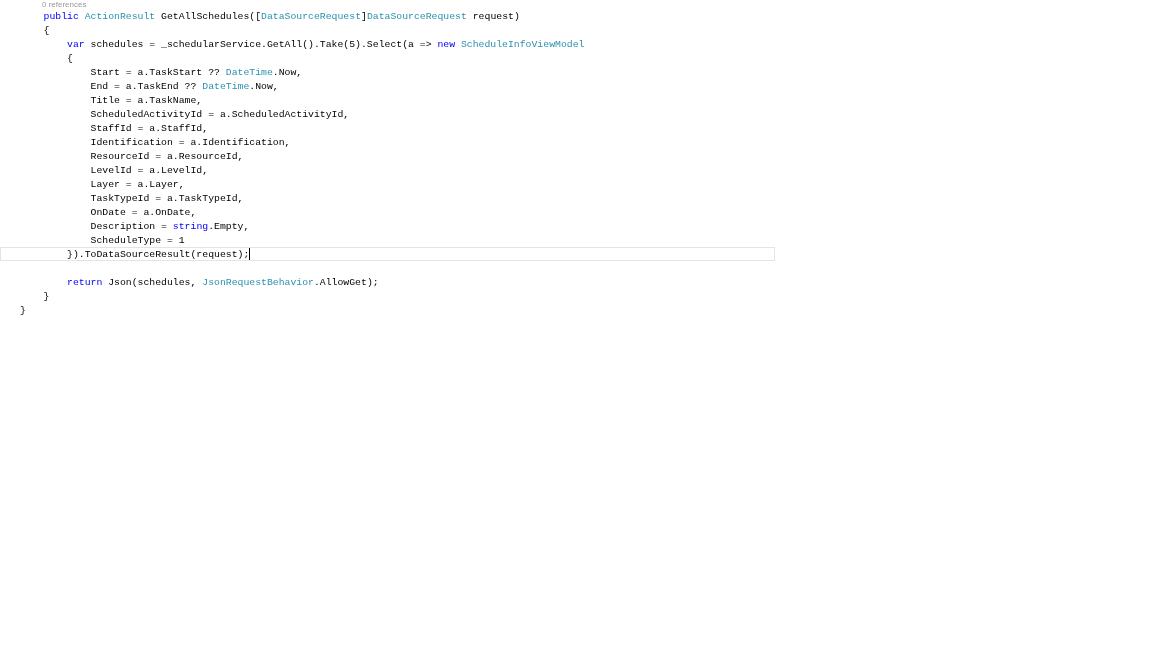  What do you see at coordinates (281, 16) in the screenshot?
I see `code-line: public ActionResult GetAllSchedules([DataSourceRequest]DataSourceRequest request)` at bounding box center [281, 16].